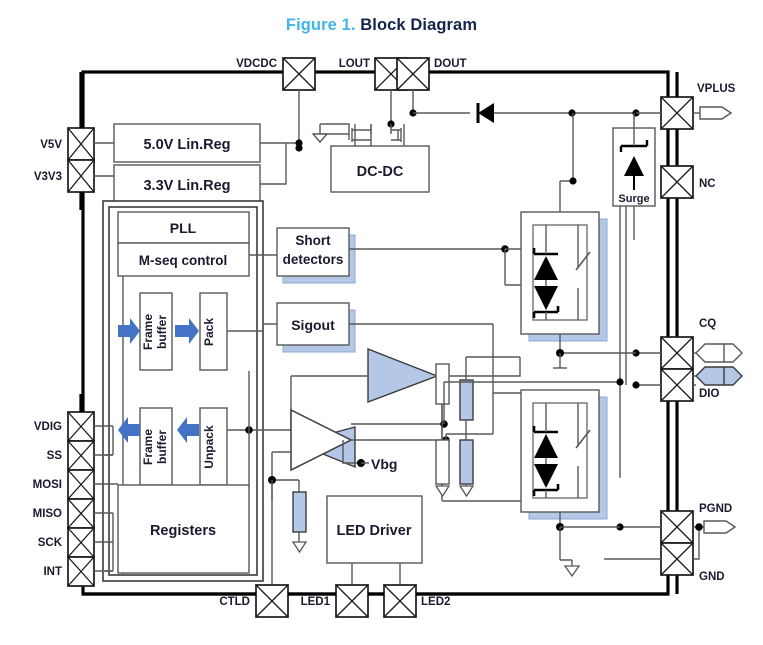 This screenshot has width=763, height=645. Describe the element at coordinates (209, 332) in the screenshot. I see `block-label-pack: Pack` at that location.